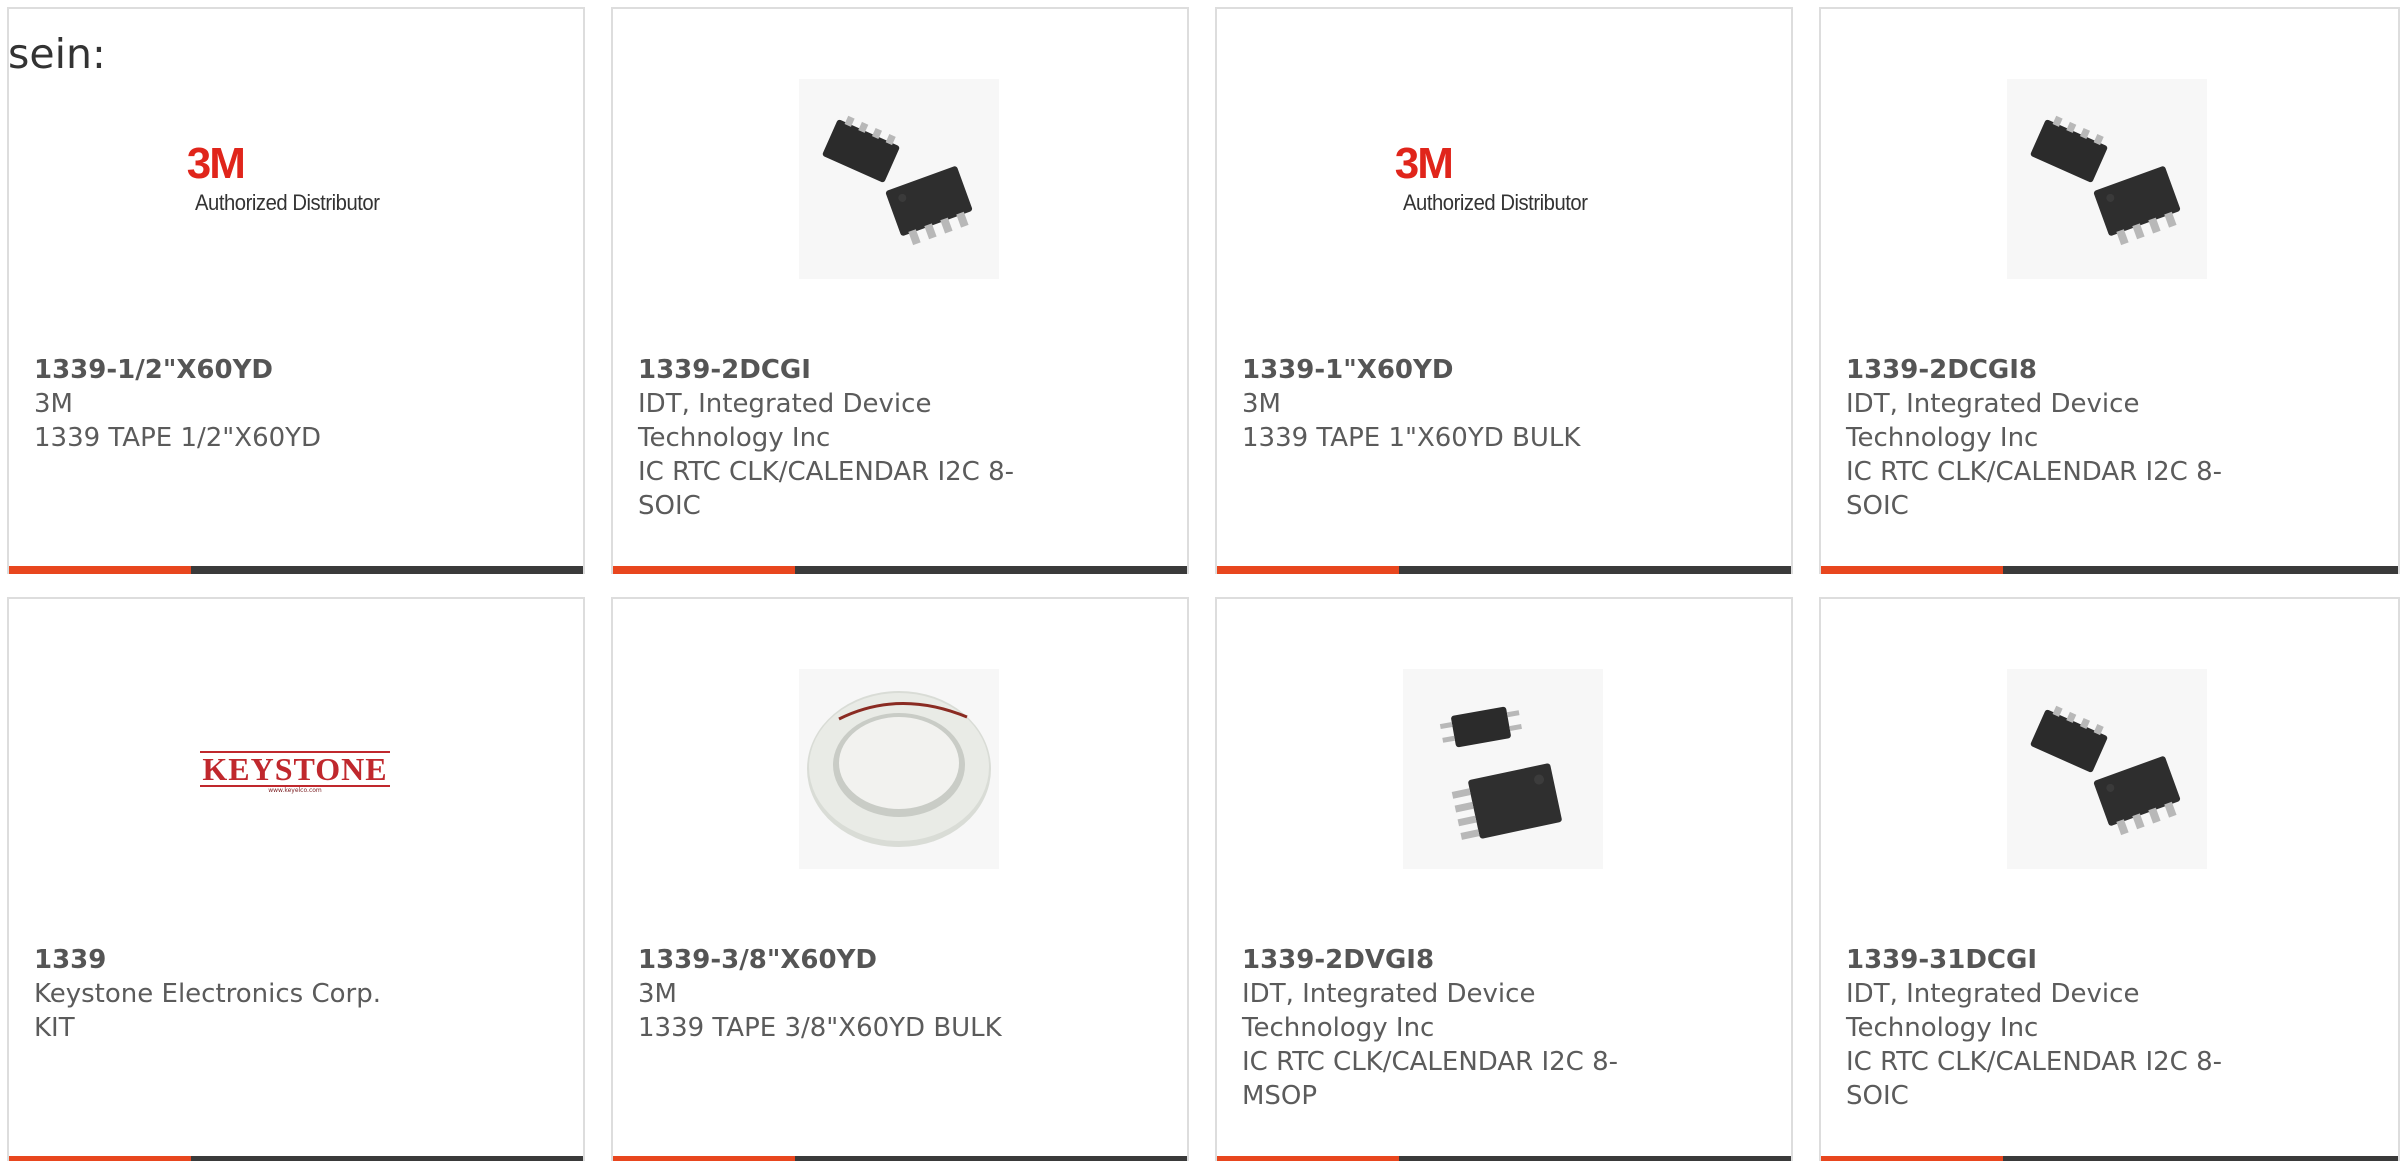 The height and width of the screenshot is (1161, 2400). Describe the element at coordinates (1452, 404) in the screenshot. I see `product-info: 1339-1"X60YD 3M 1339 TAPE 1"X60YD BULK` at that location.